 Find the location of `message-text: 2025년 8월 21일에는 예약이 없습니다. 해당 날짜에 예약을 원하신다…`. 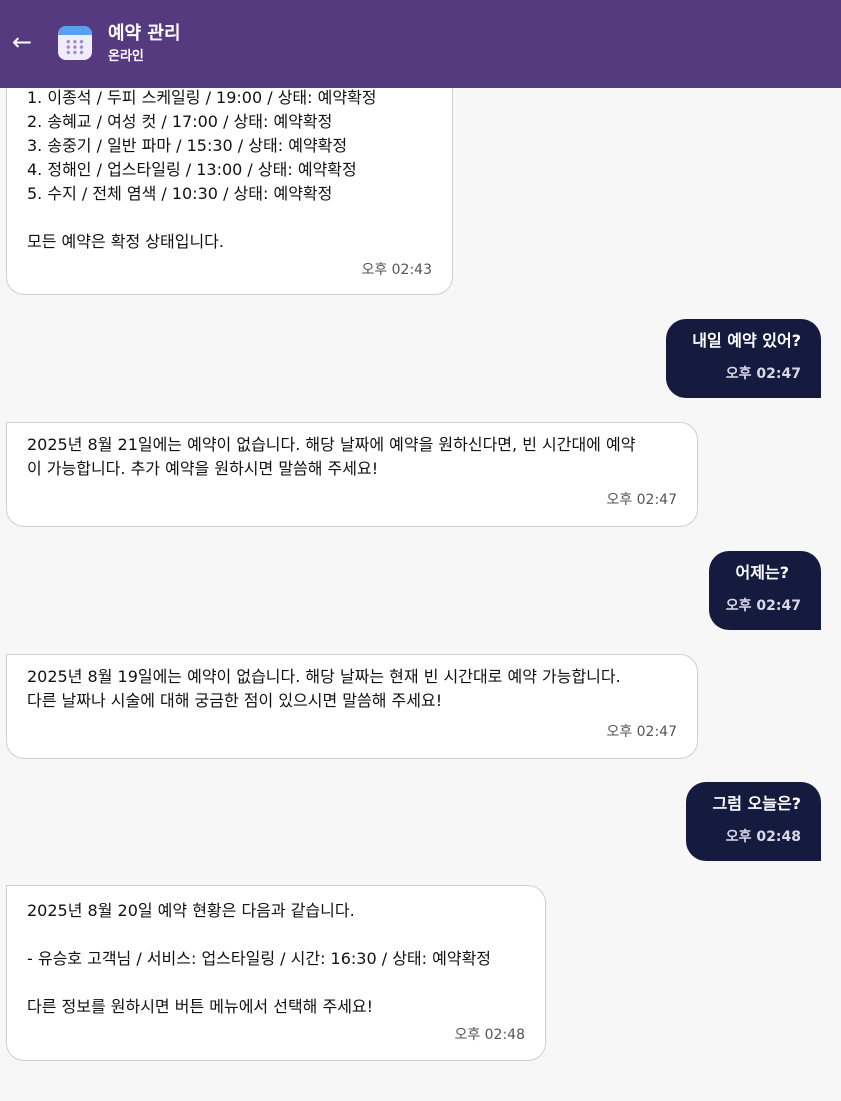

message-text: 2025년 8월 21일에는 예약이 없습니다. 해당 날짜에 예약을 원하신다… is located at coordinates (331, 456).